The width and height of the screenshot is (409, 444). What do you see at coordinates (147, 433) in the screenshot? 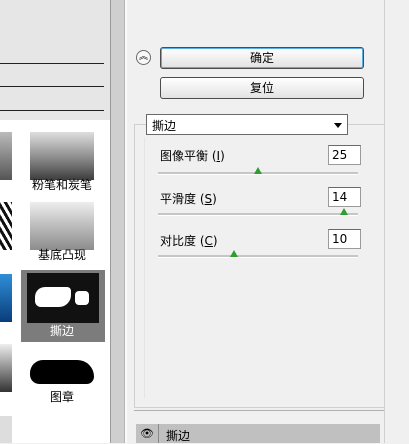
I see `eye-icon: 👁` at bounding box center [147, 433].